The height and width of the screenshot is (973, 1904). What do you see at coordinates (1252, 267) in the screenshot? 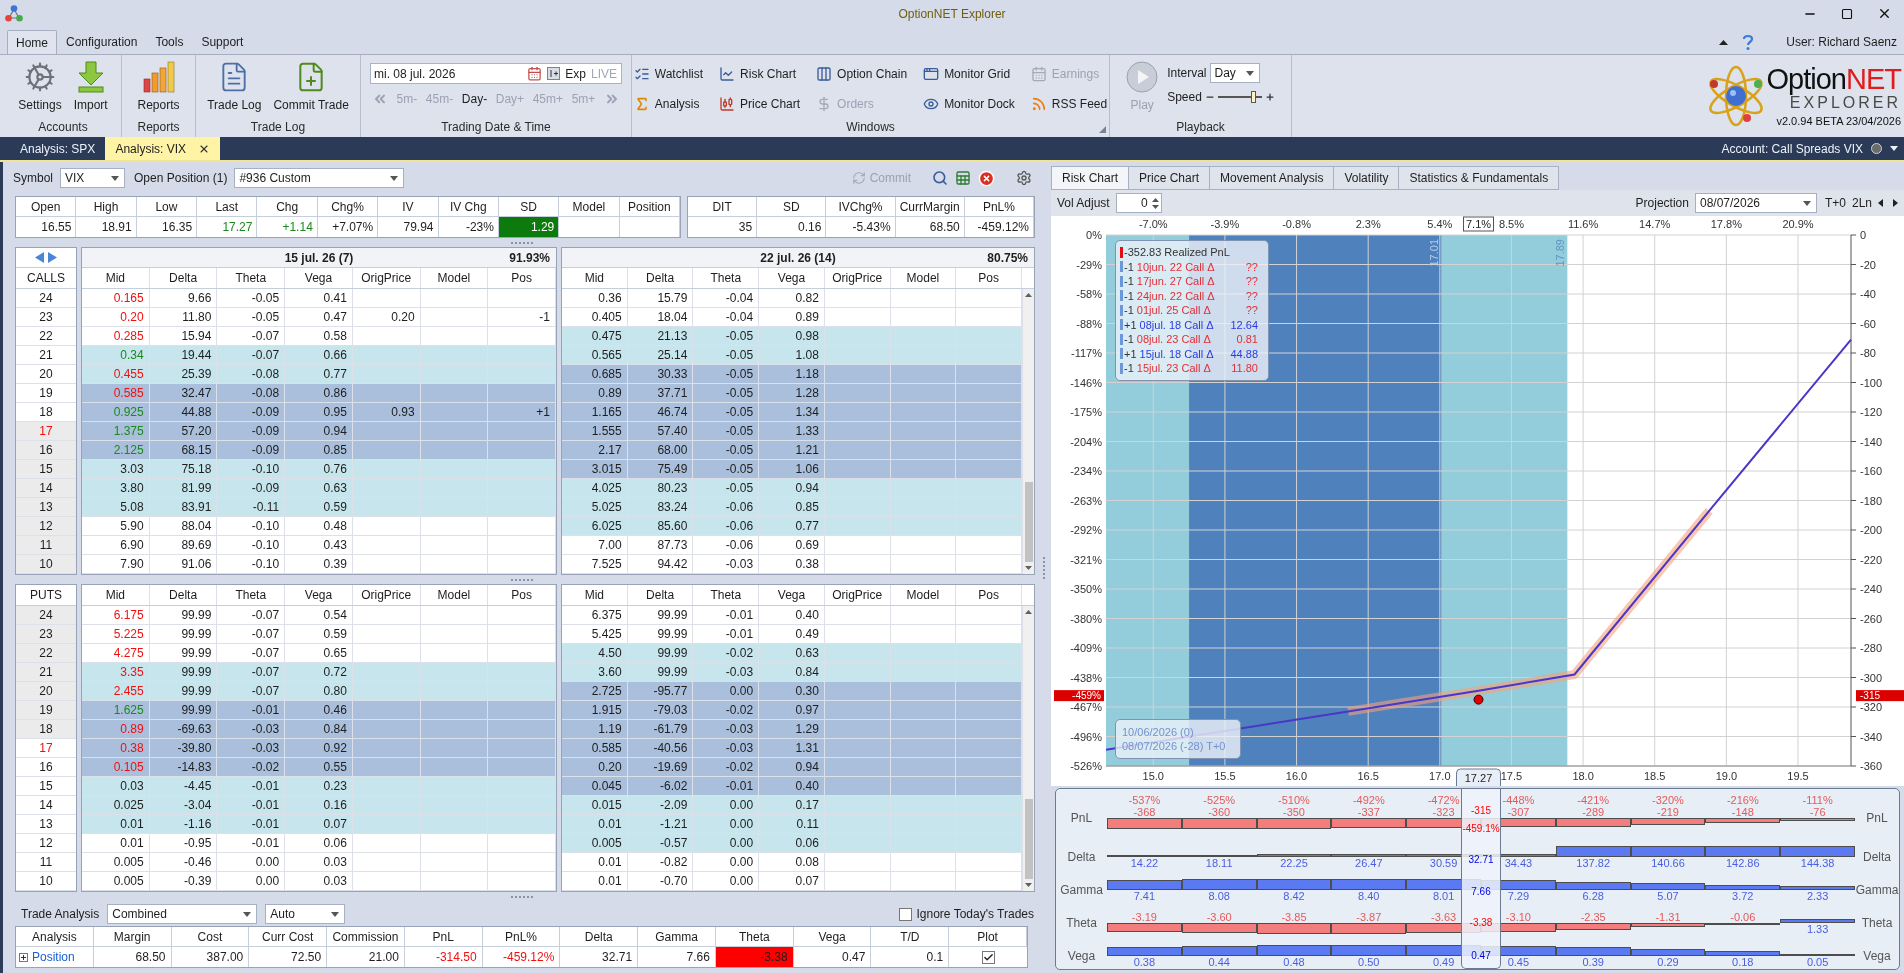
I see `legend-value: ??` at bounding box center [1252, 267].